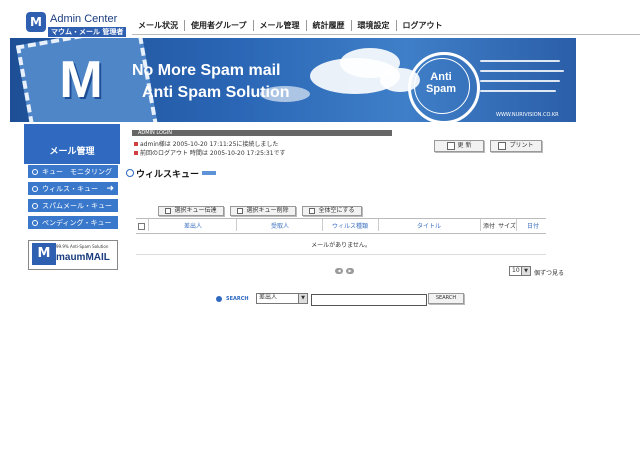 Image resolution: width=640 pixels, height=452 pixels. Describe the element at coordinates (84, 19) in the screenshot. I see `app-title: Admin Center` at that location.